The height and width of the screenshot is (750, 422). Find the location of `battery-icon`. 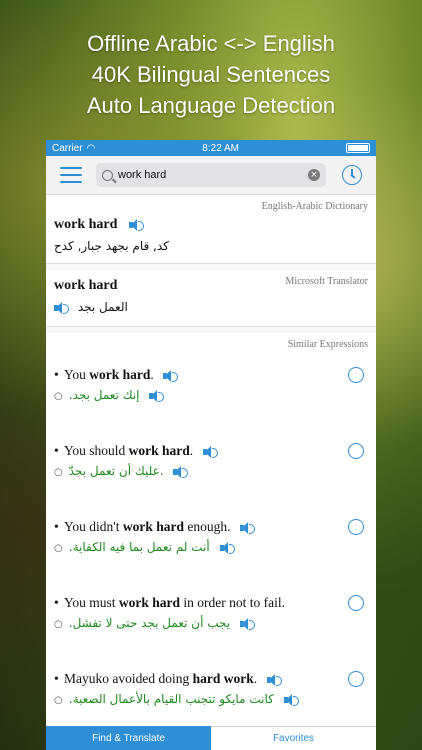

battery-icon is located at coordinates (358, 148).